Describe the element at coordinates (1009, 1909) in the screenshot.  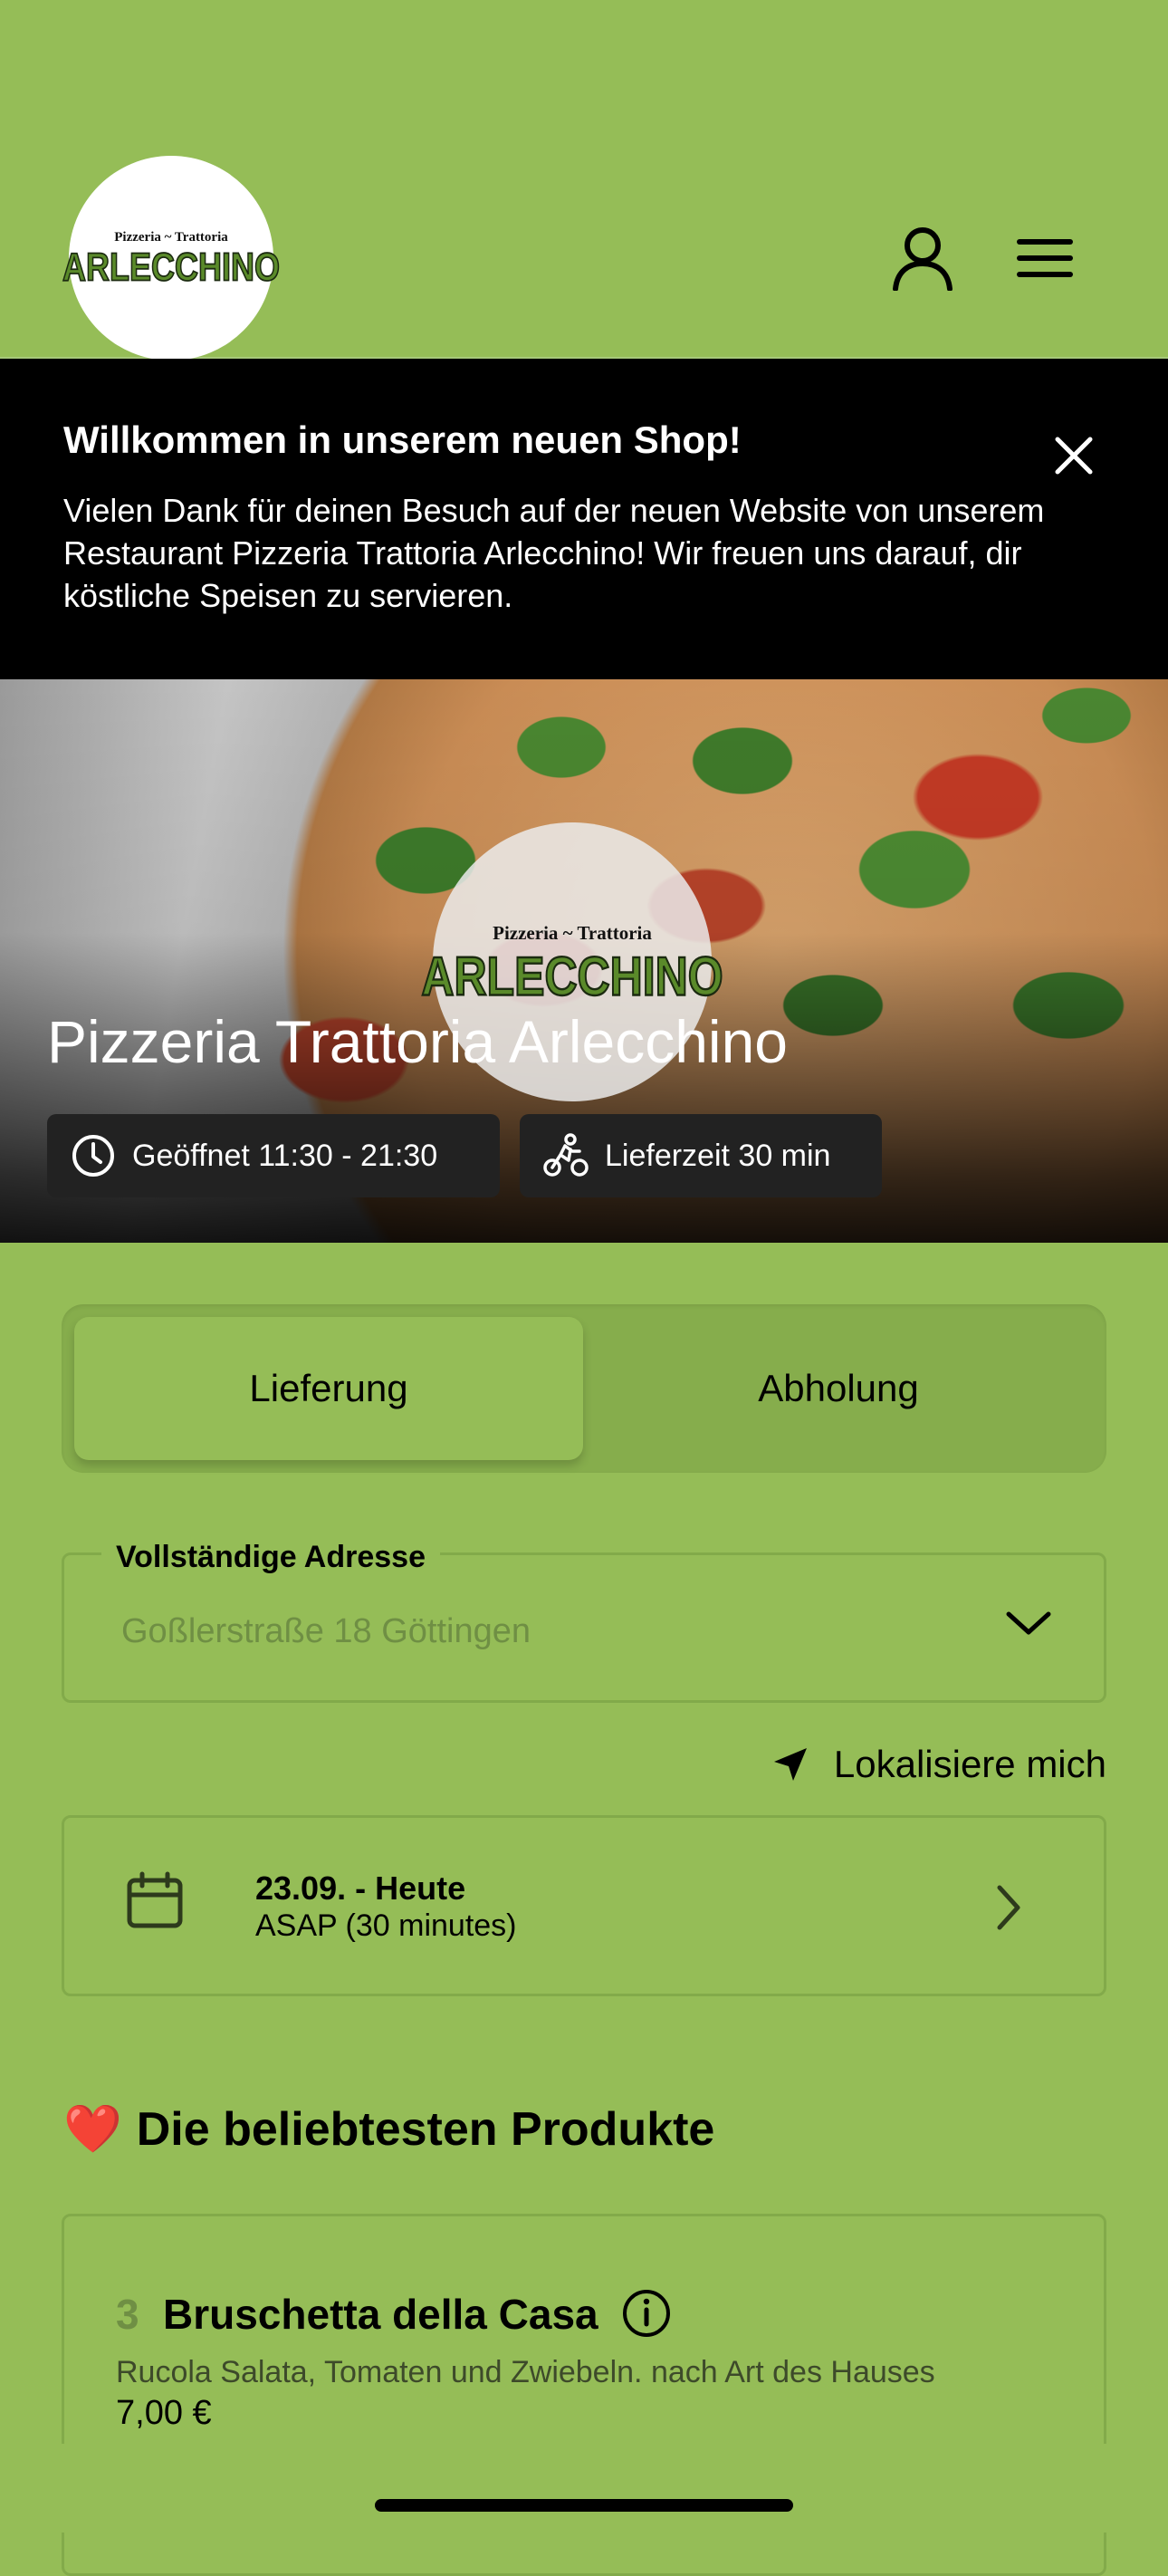
I see `chevron-right-icon` at that location.